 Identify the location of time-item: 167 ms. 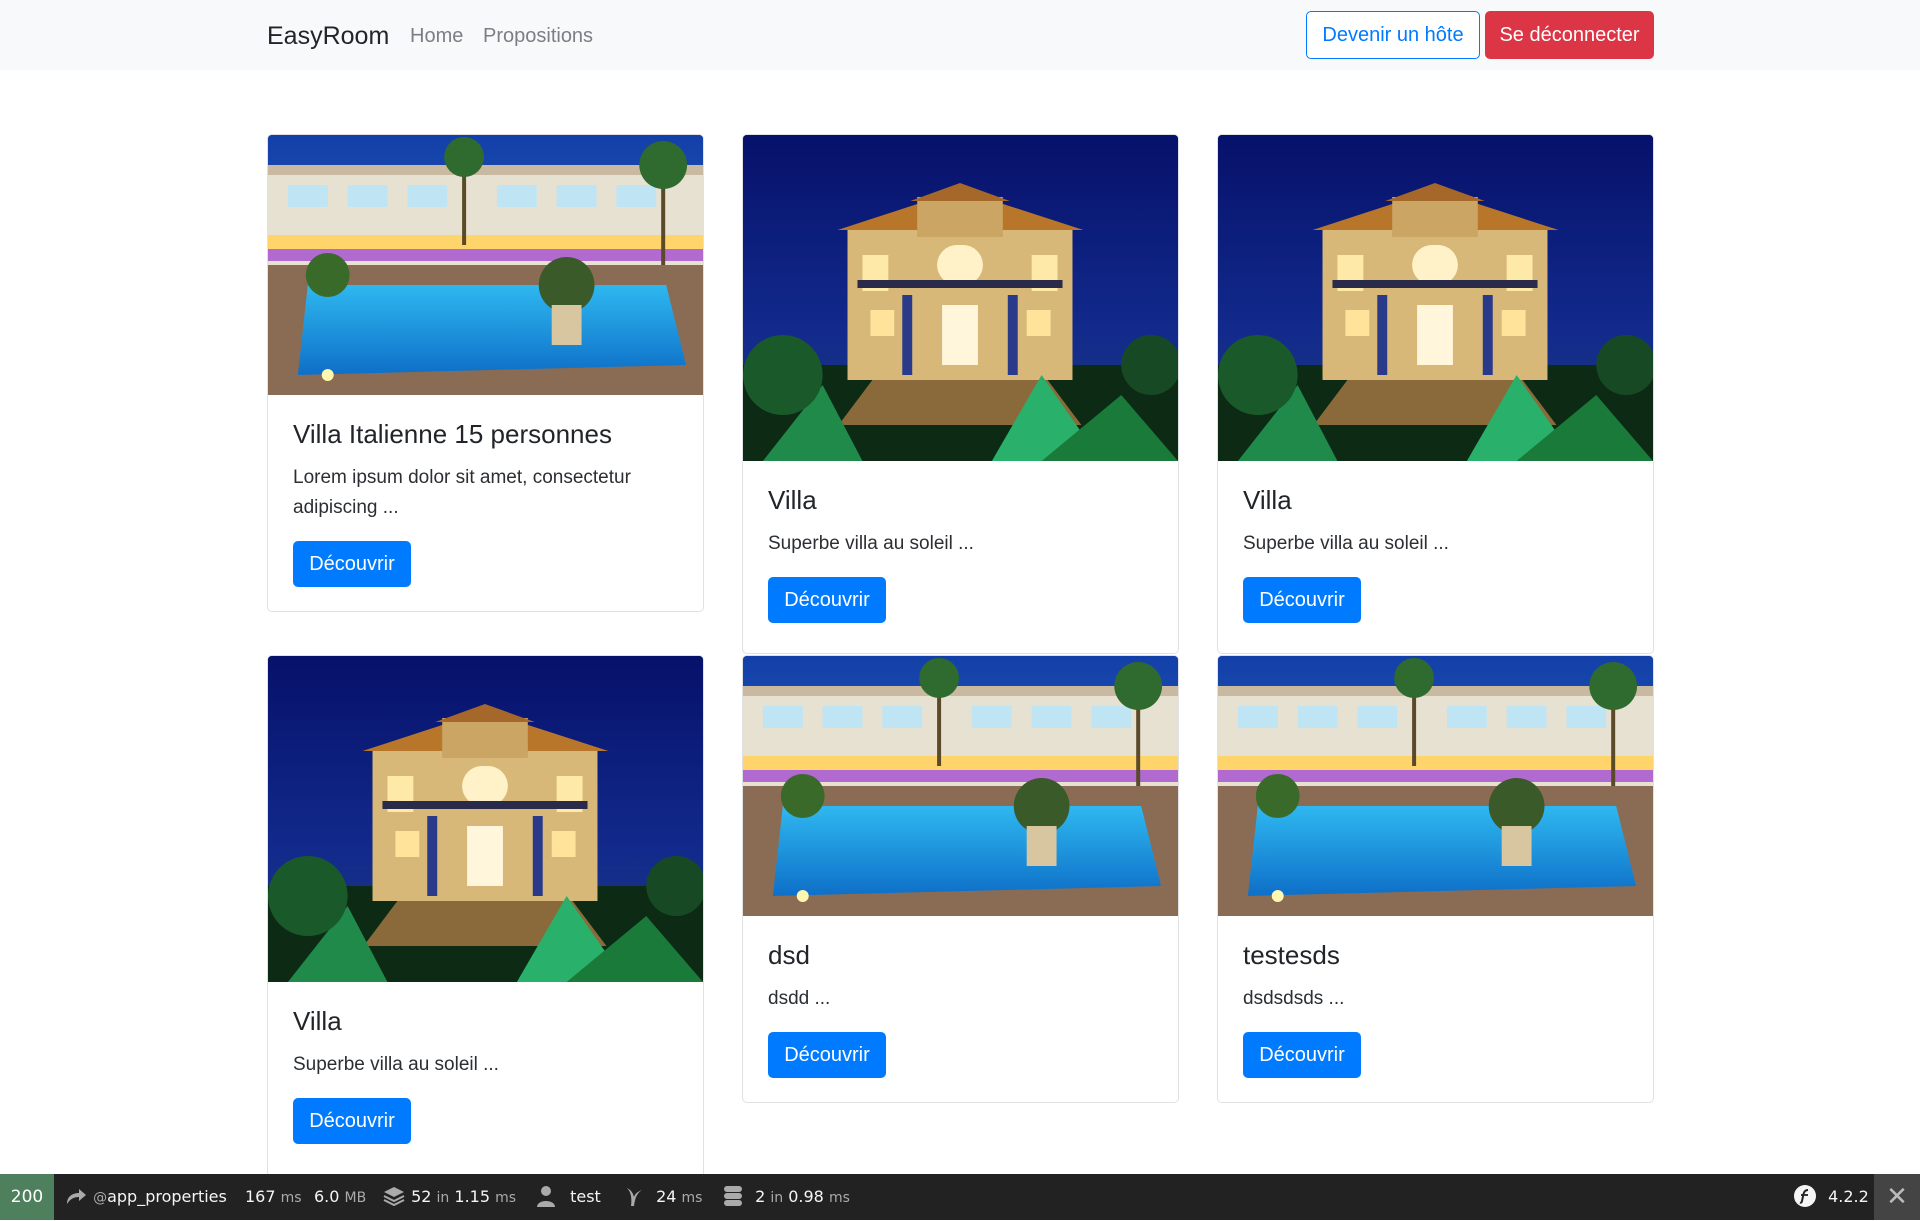
(273, 1197).